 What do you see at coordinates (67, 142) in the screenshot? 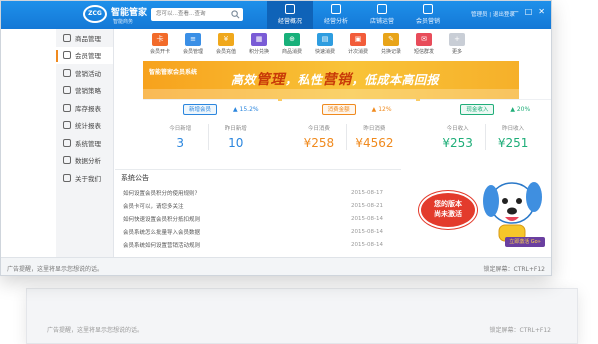
I see `gear-icon` at bounding box center [67, 142].